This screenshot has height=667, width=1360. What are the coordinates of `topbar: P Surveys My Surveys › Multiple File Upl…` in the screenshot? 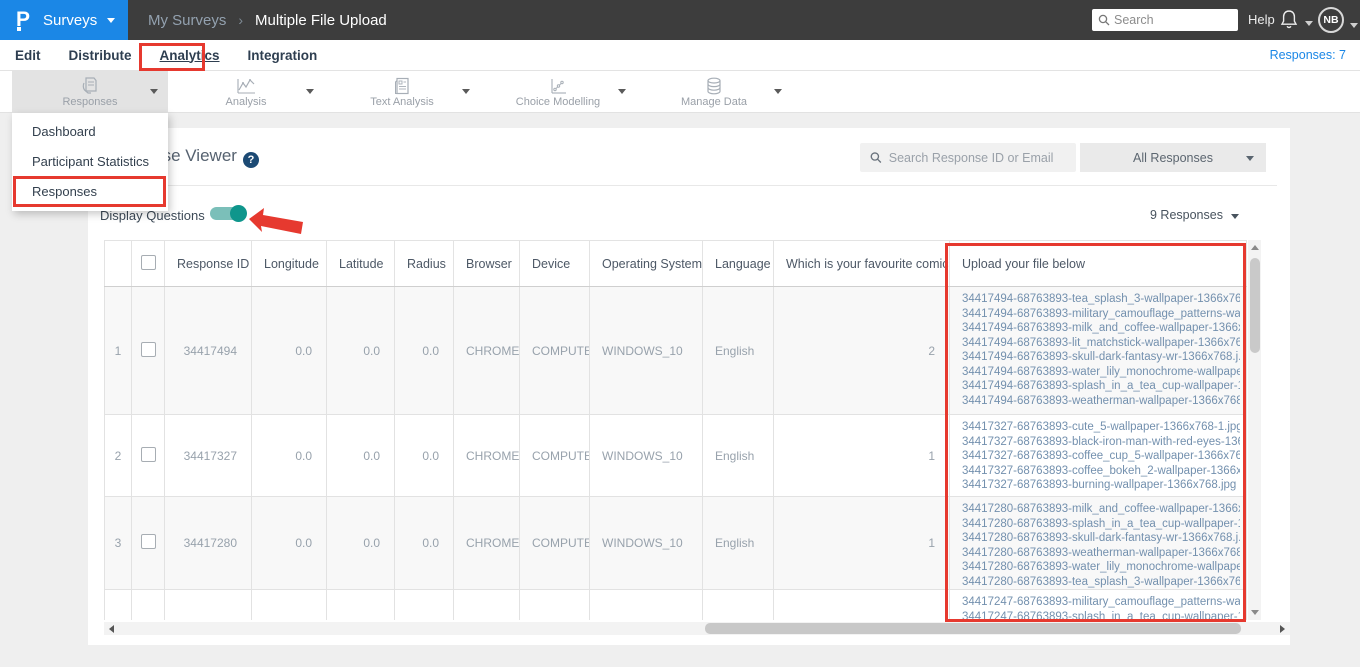 It's located at (680, 20).